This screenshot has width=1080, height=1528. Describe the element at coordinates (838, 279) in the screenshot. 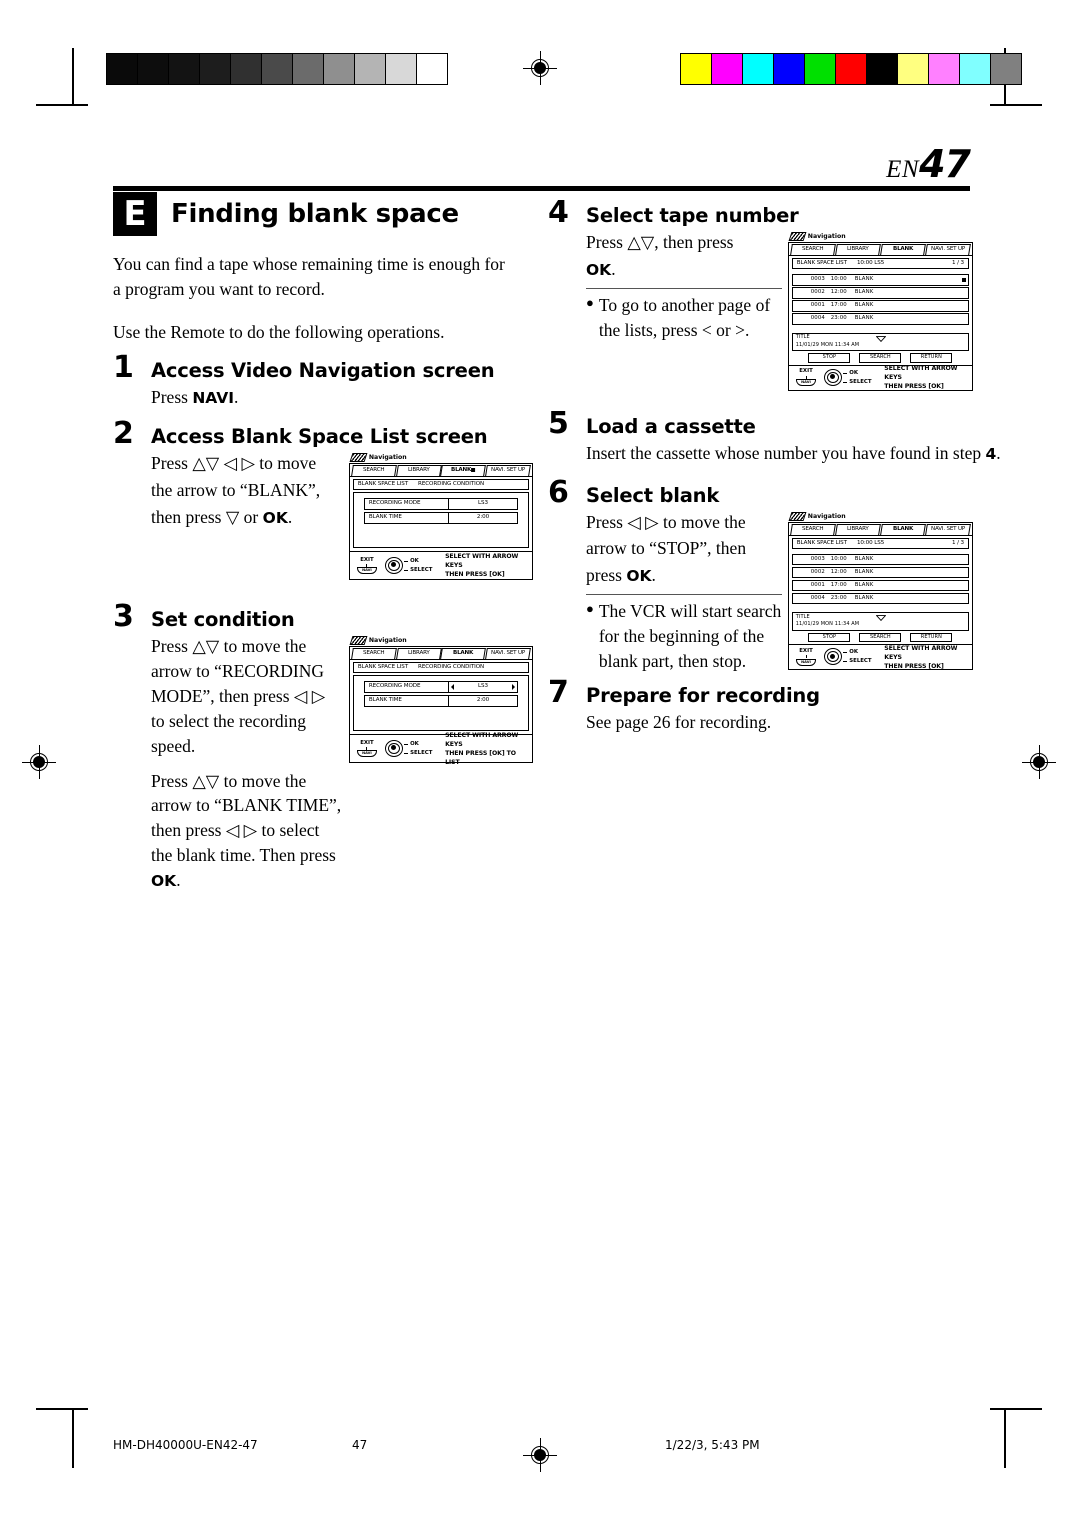

I see `osd-list-item-time: 10:00` at that location.